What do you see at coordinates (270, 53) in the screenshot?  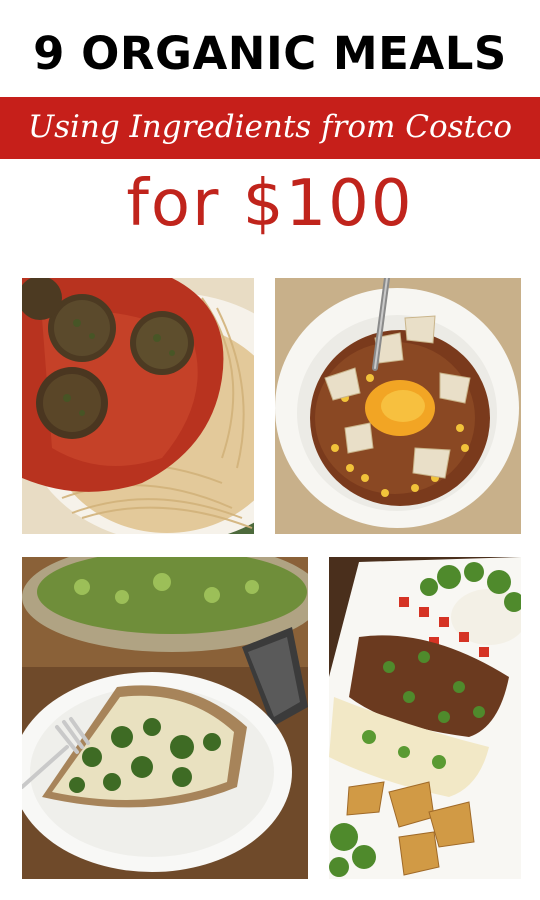 I see `page-title: 9 ORGANIC MEALS` at bounding box center [270, 53].